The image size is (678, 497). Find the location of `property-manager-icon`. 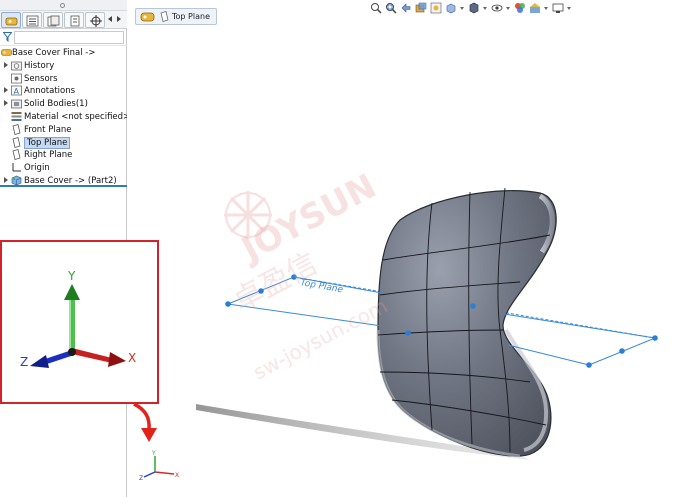

property-manager-icon is located at coordinates (32, 21).